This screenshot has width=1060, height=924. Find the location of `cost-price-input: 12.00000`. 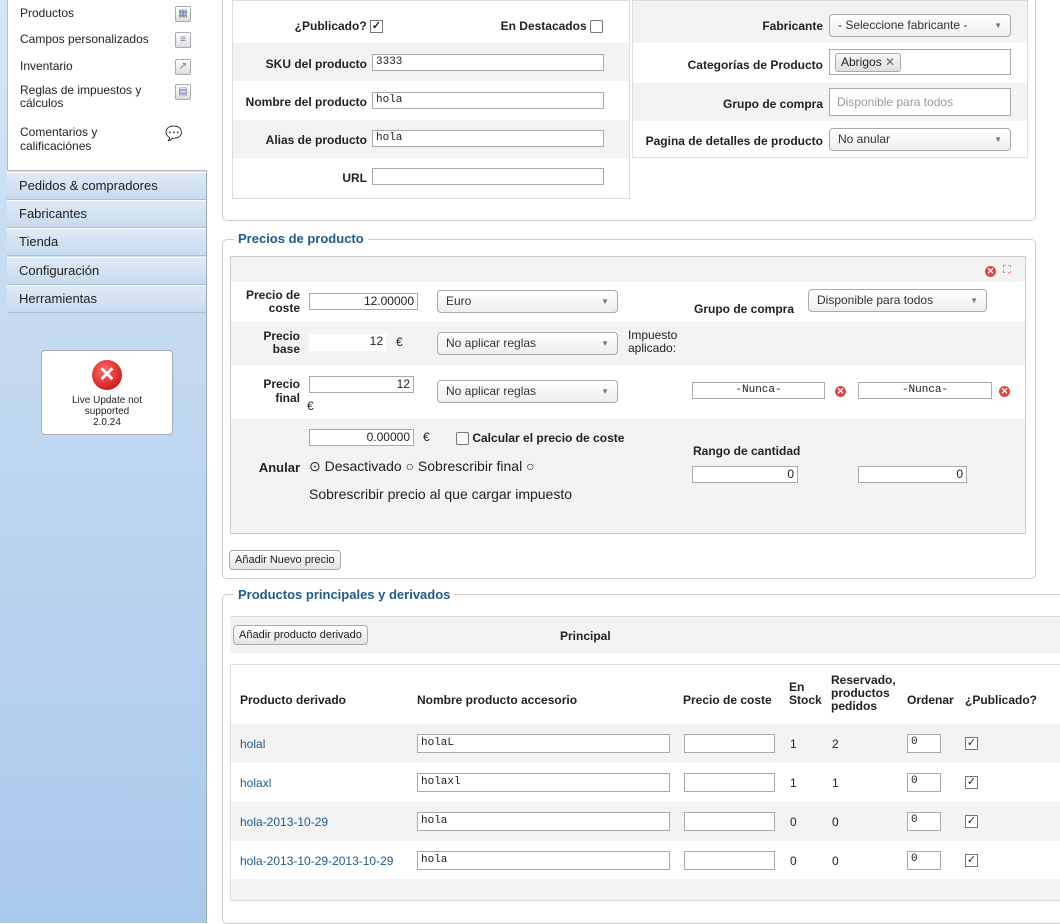

cost-price-input: 12.00000 is located at coordinates (363, 301).